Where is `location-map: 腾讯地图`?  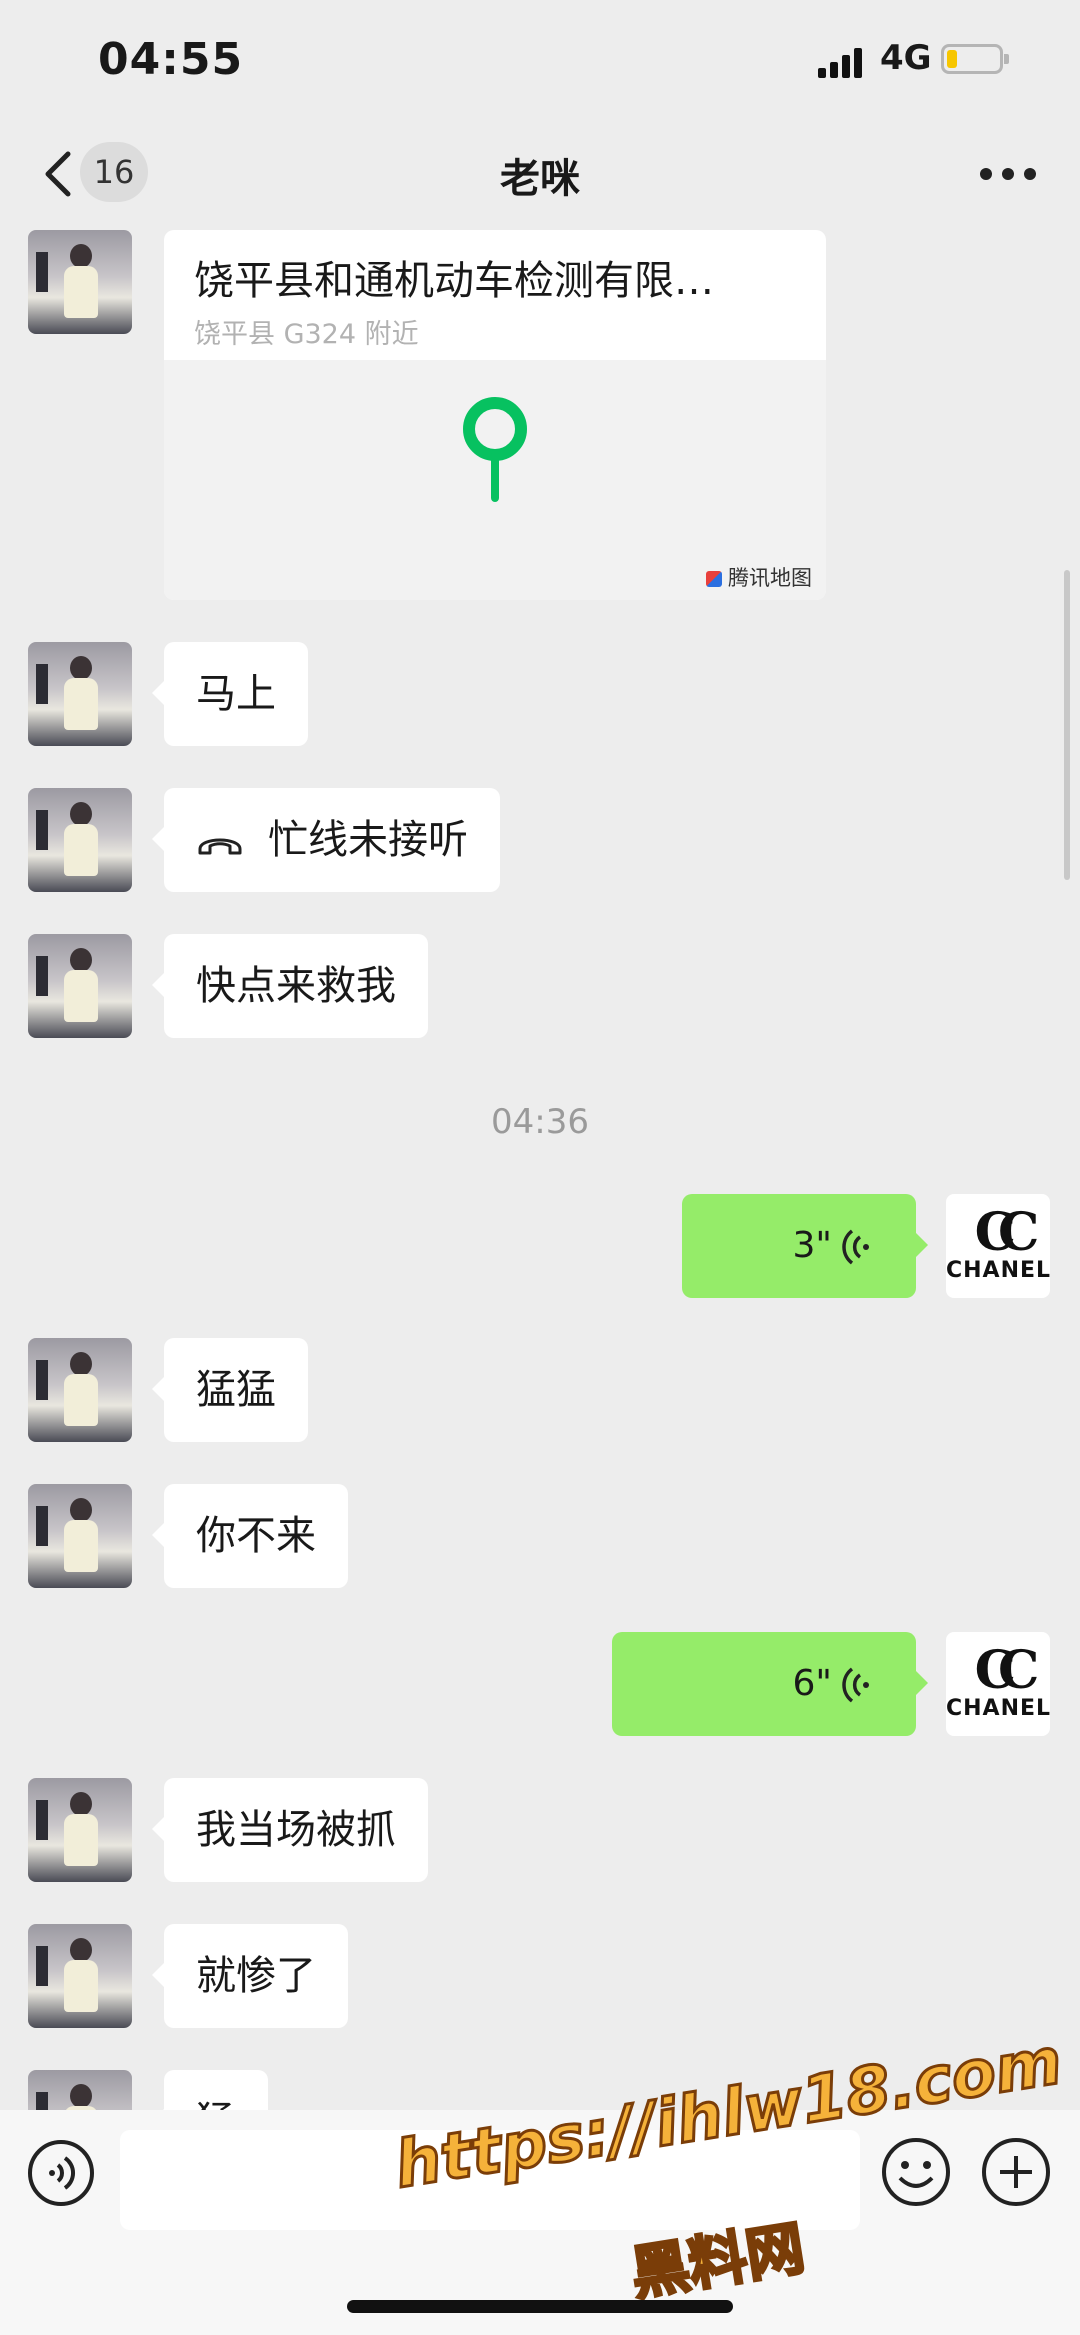
location-map: 腾讯地图 is located at coordinates (495, 480).